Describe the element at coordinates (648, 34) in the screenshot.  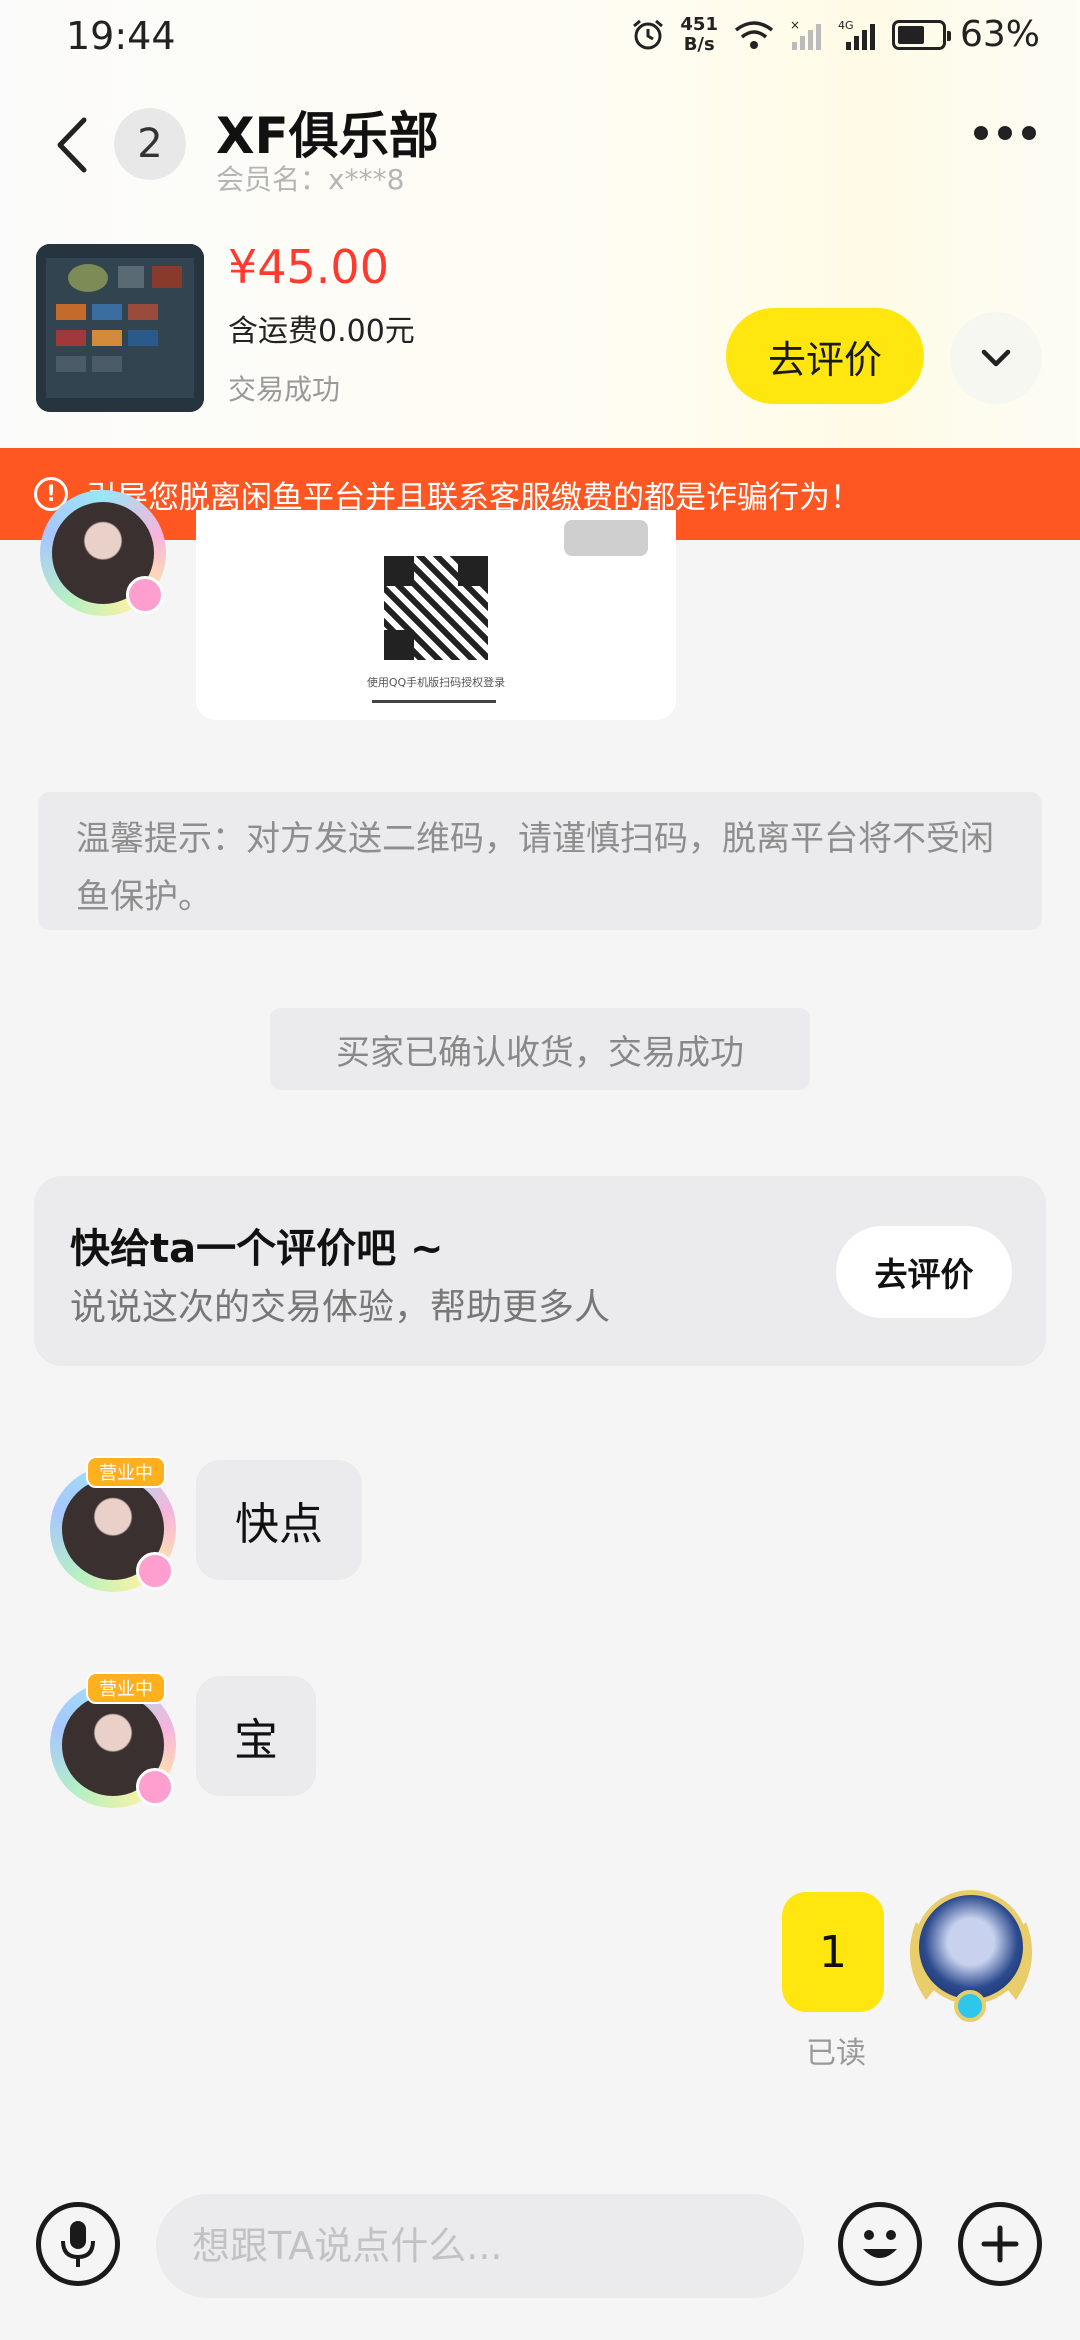
I see `alarm-icon` at that location.